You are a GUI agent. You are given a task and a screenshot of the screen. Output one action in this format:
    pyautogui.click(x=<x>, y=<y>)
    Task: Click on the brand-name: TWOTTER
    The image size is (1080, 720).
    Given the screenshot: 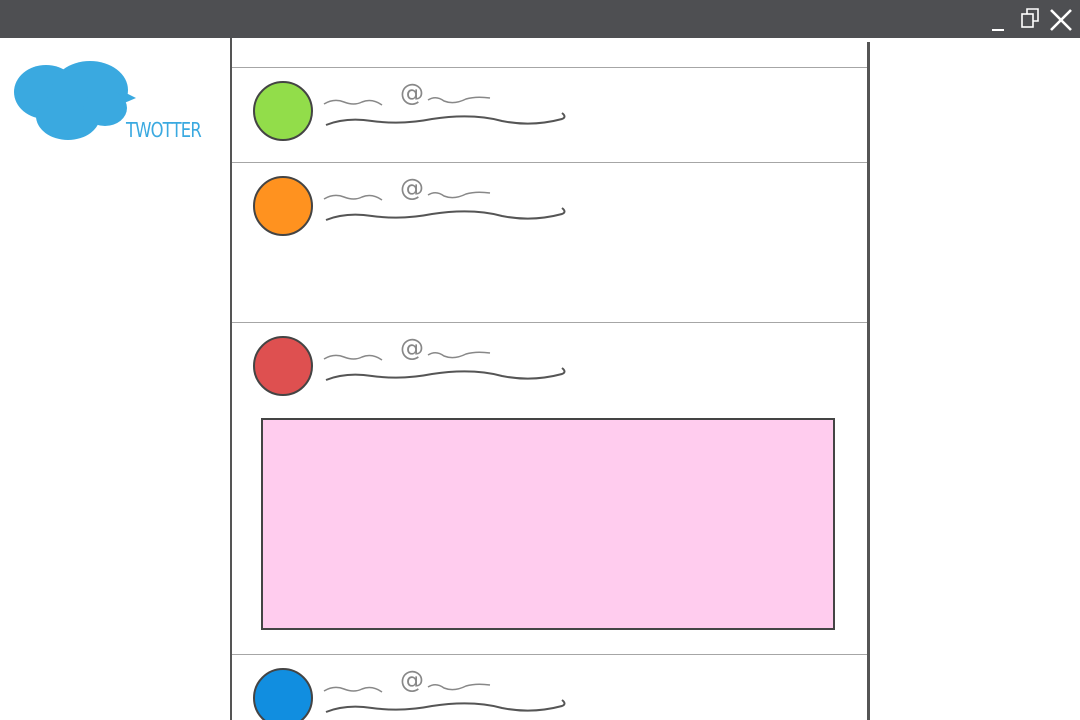 What is the action you would take?
    pyautogui.click(x=164, y=130)
    